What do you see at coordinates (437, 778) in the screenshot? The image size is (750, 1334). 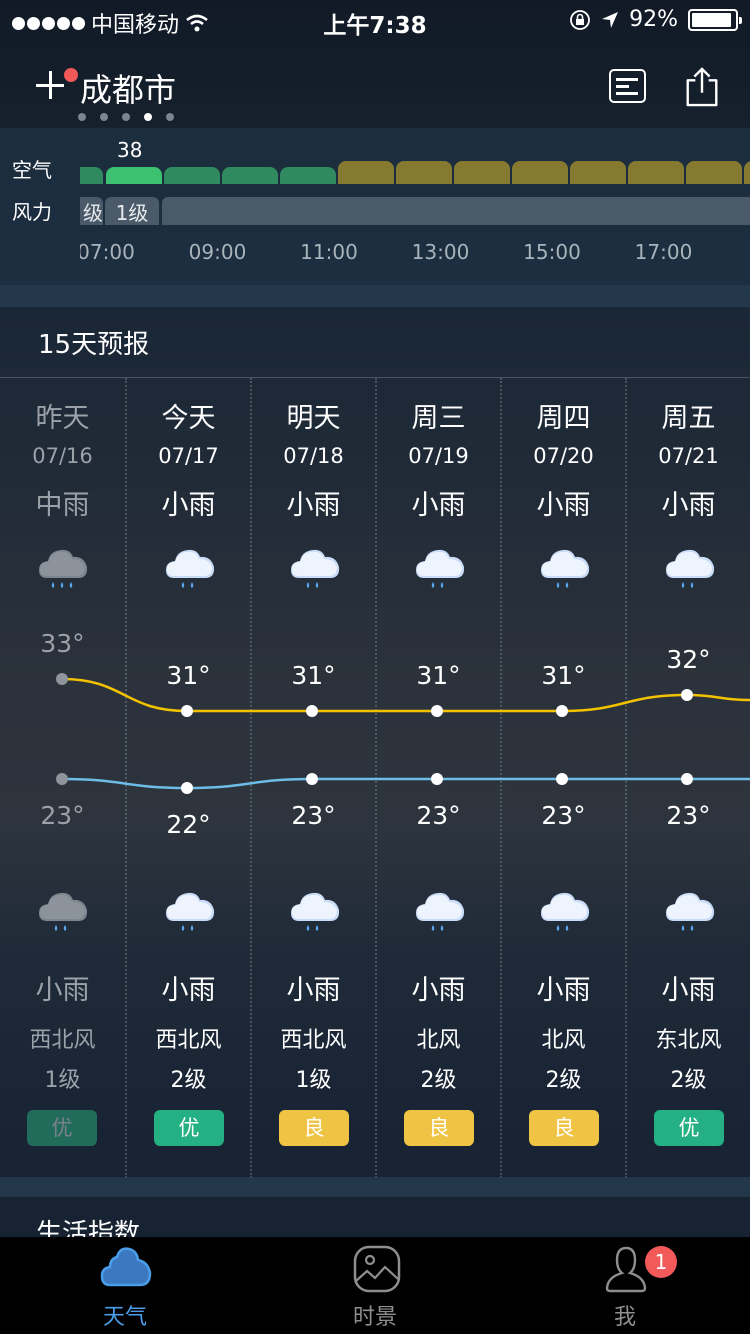 I see `forecast-day-column: 周三 07/19 小雨 31° 23° 小雨 北风 2级 良` at bounding box center [437, 778].